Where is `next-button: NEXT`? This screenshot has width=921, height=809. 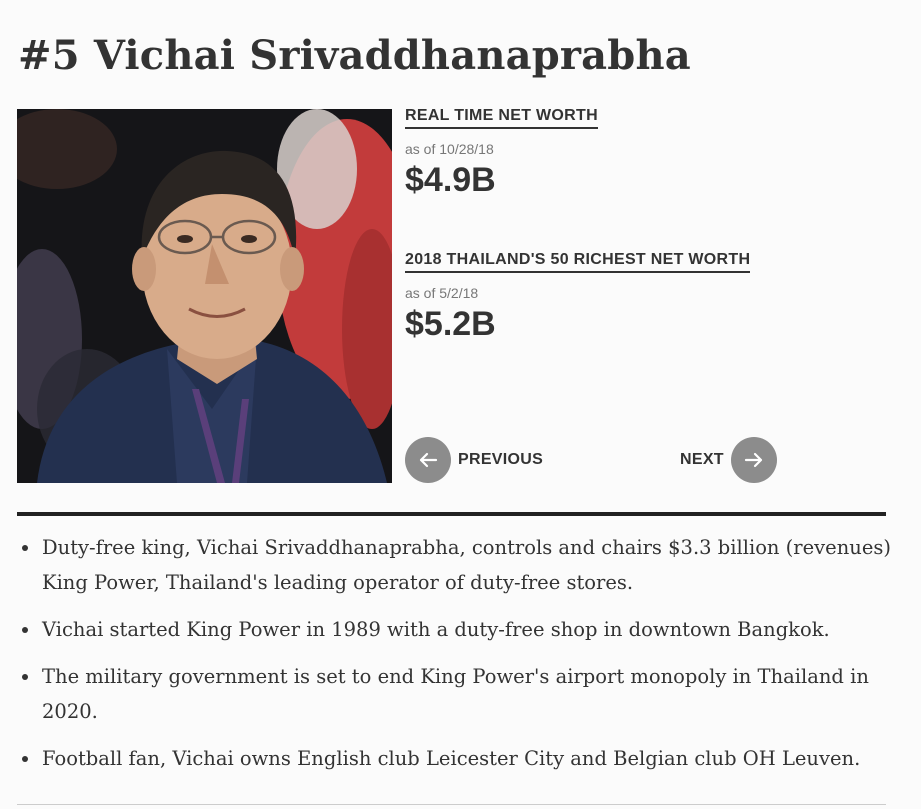 next-button: NEXT is located at coordinates (728, 460).